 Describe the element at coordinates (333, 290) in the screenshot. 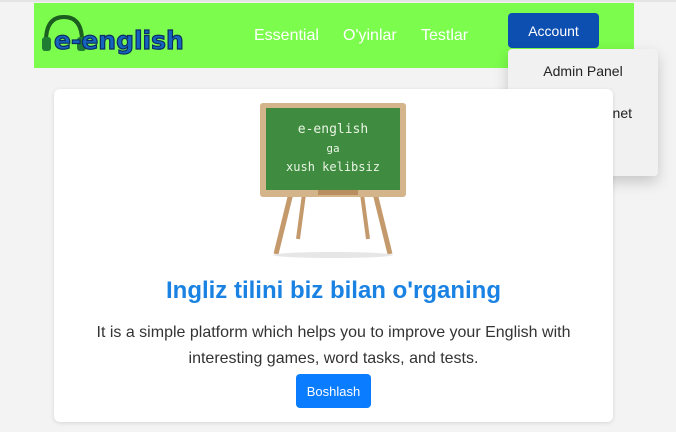

I see `page-title: Ingliz tilini biz bilan o'rganing` at that location.